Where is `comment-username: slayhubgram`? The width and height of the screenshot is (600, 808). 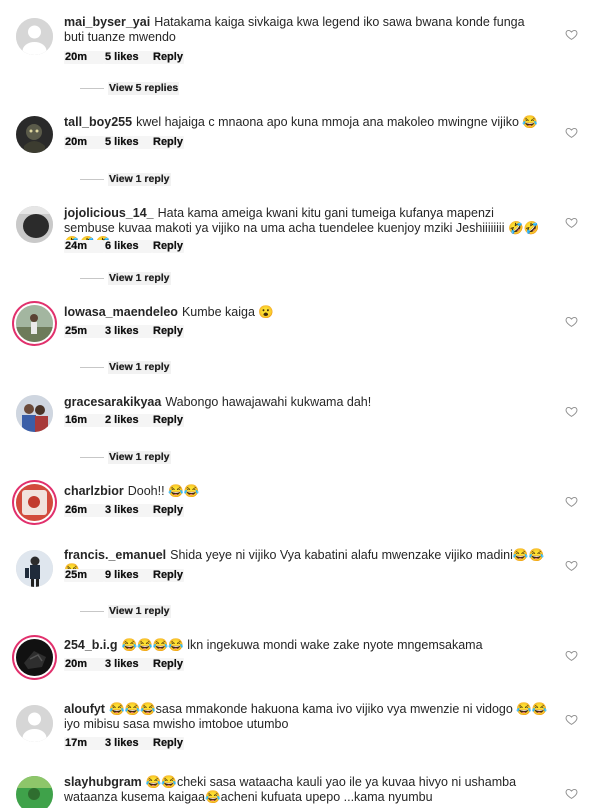 comment-username: slayhubgram is located at coordinates (103, 782).